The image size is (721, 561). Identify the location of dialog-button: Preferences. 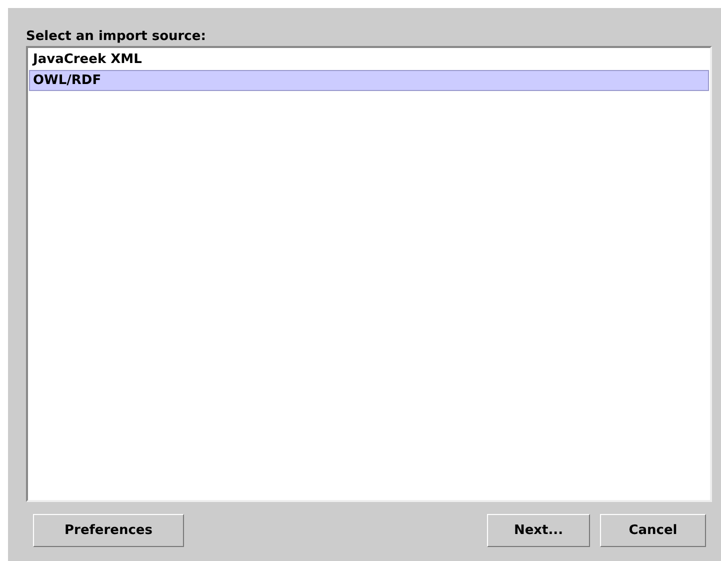
(108, 530).